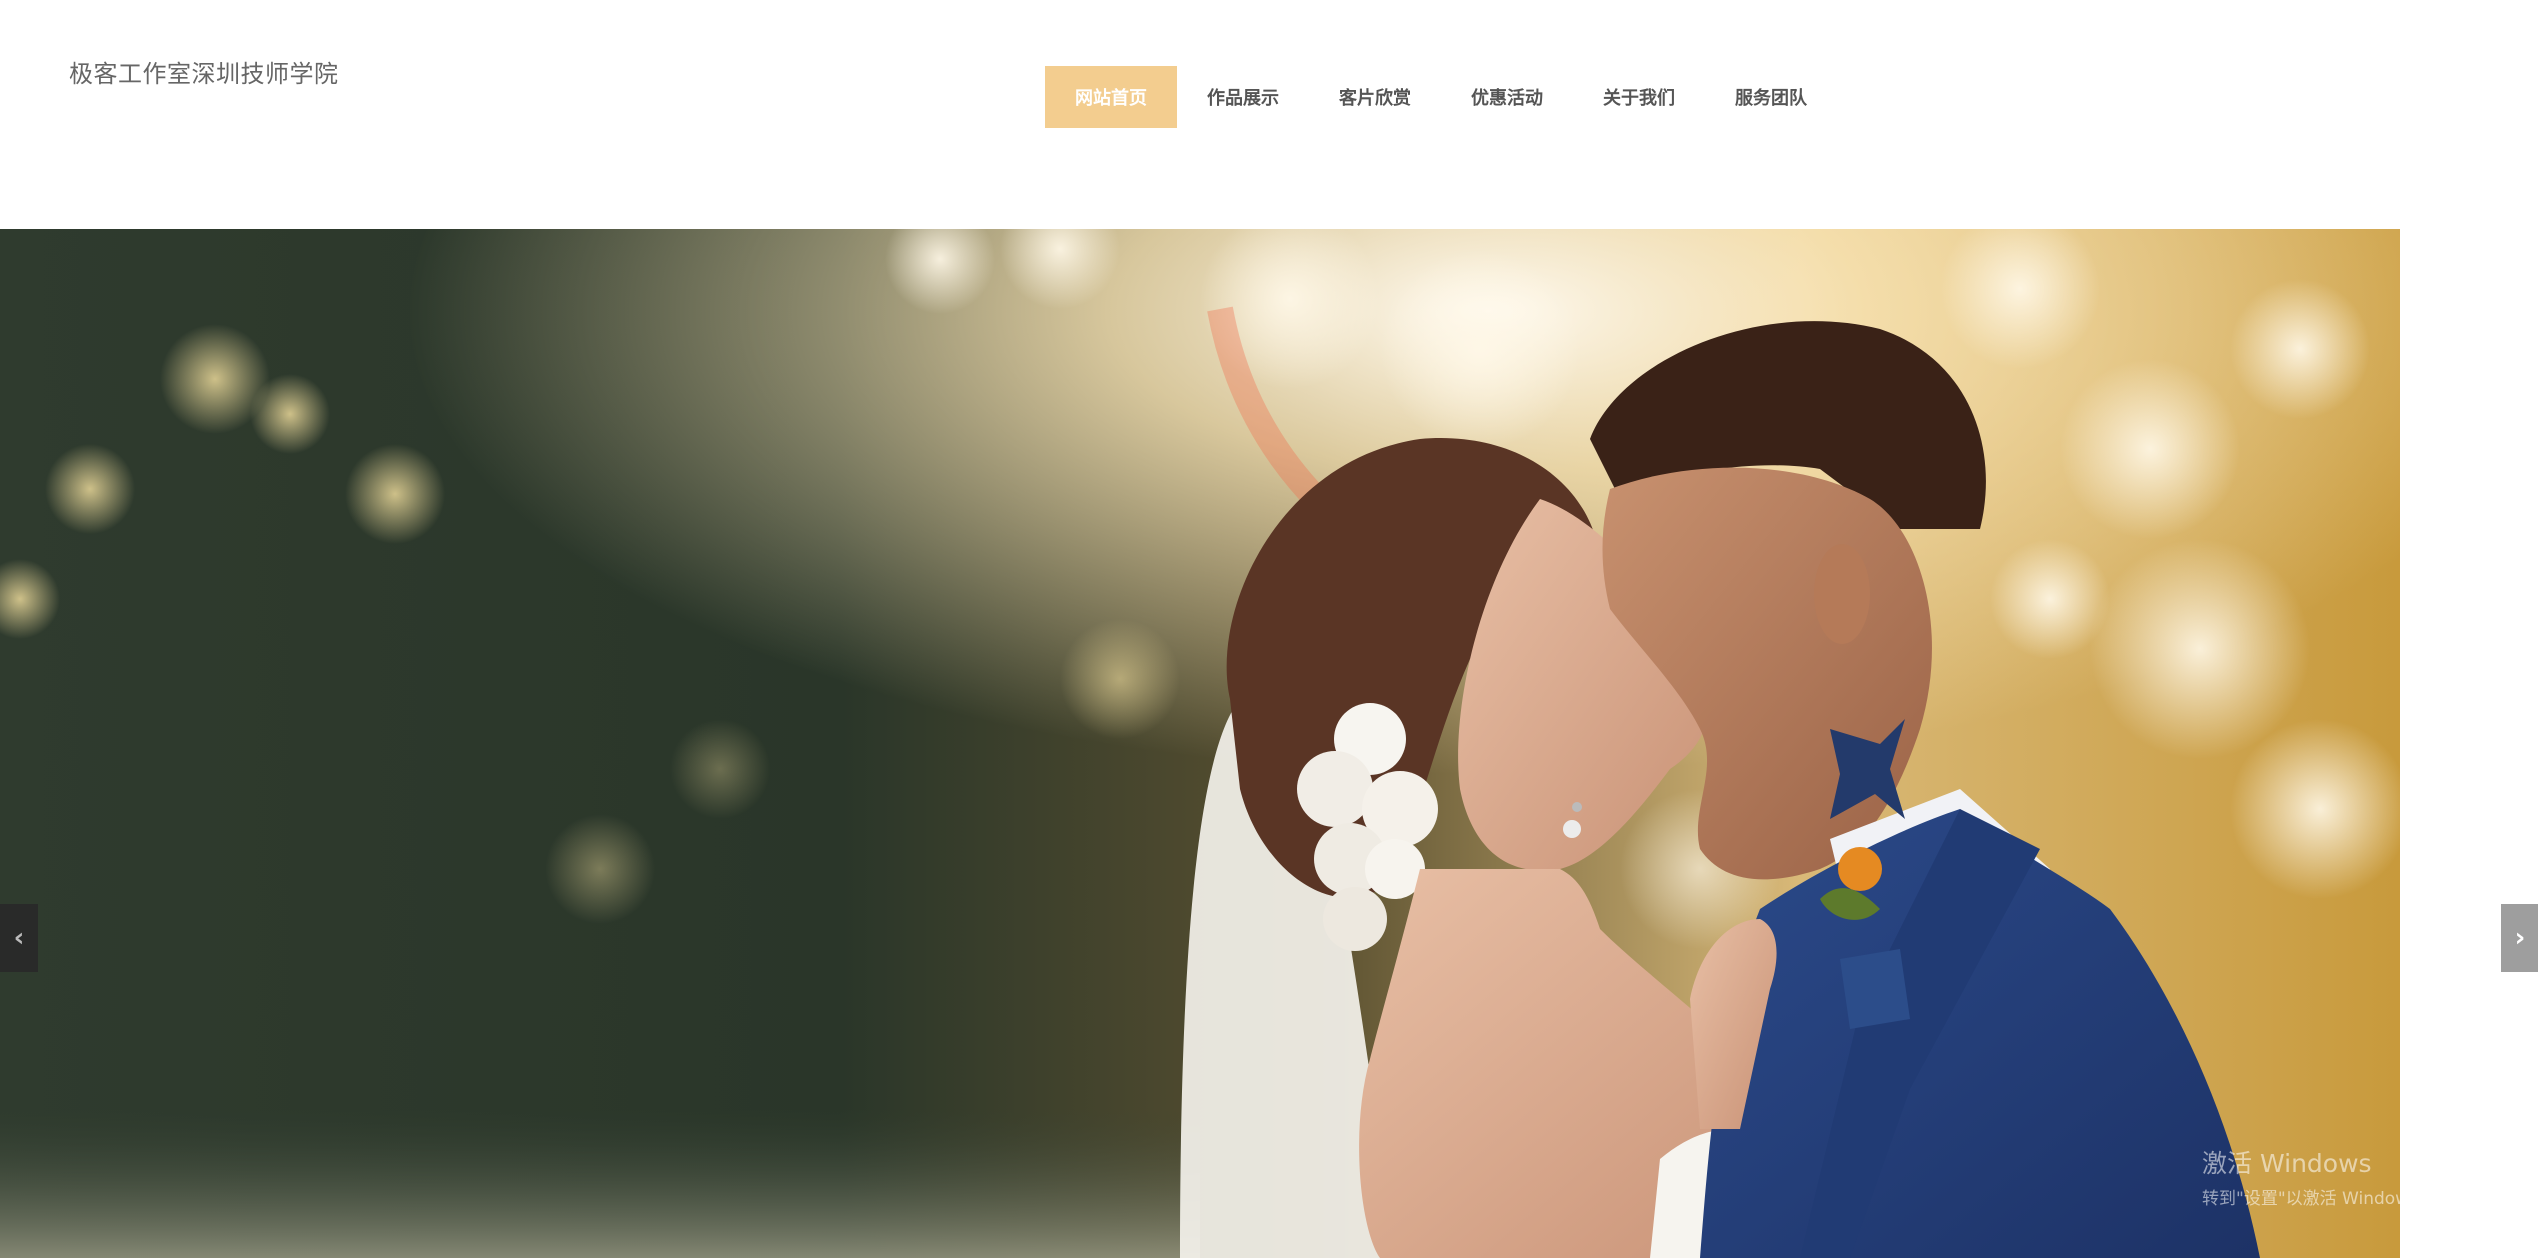 This screenshot has width=2538, height=1258. What do you see at coordinates (1771, 97) in the screenshot?
I see `nav-item-service-team: 服务团队` at bounding box center [1771, 97].